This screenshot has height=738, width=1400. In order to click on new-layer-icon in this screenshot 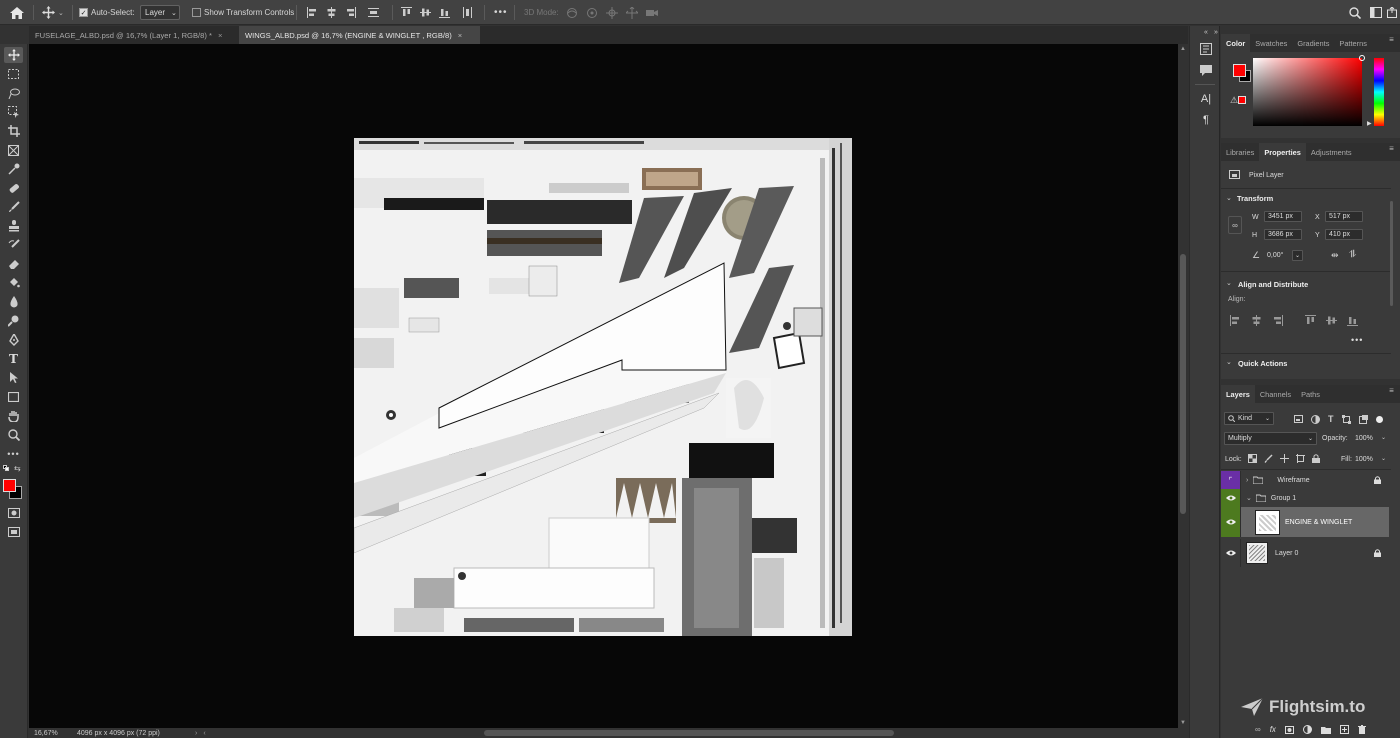, I will do `click(1344, 729)`.